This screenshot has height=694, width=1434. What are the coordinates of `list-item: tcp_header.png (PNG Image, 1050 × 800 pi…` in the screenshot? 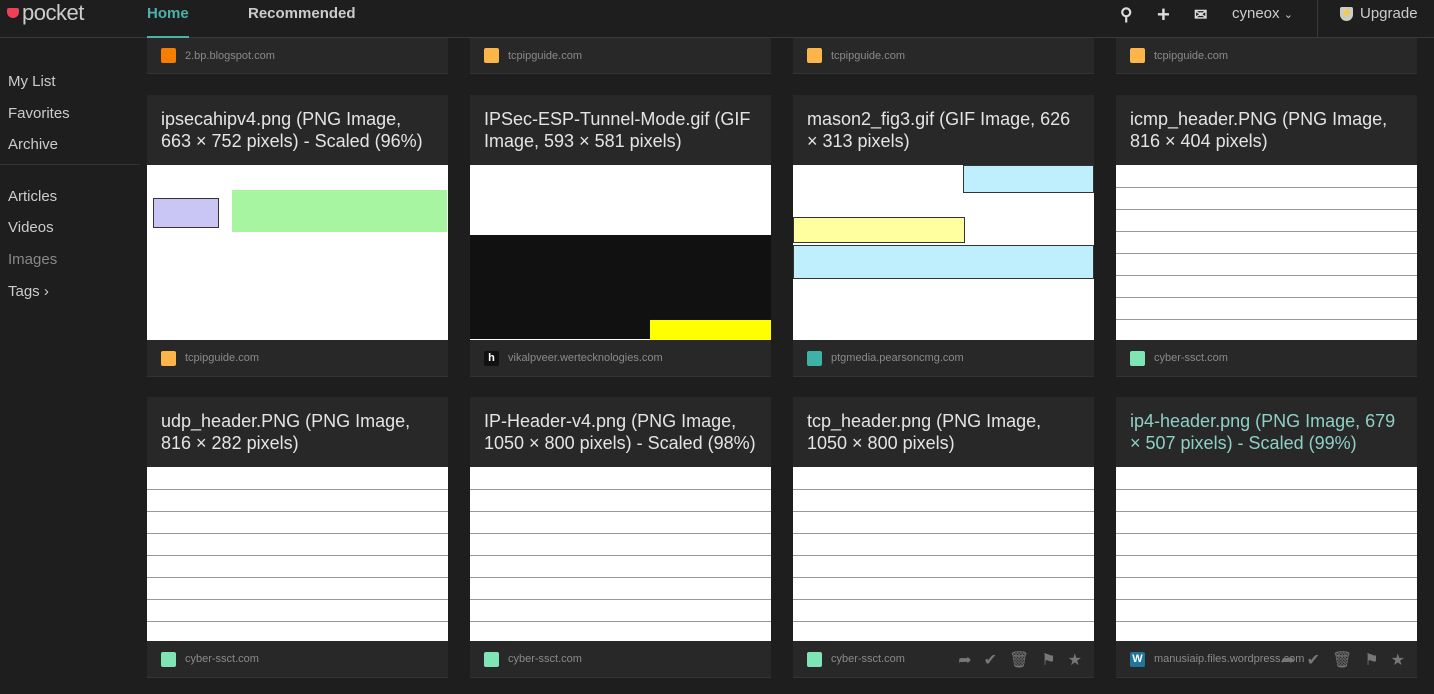 It's located at (943, 537).